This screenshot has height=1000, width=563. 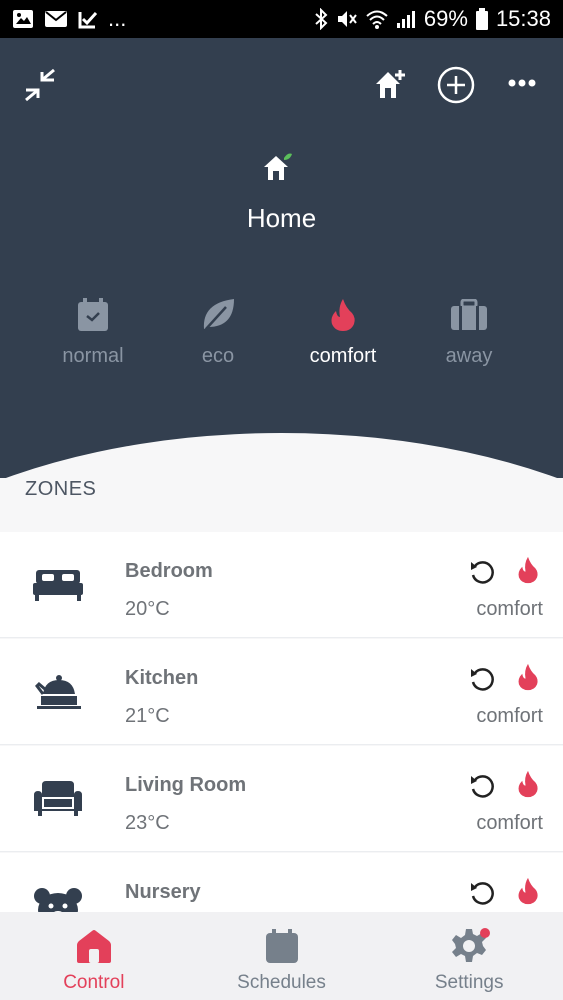 What do you see at coordinates (169, 571) in the screenshot?
I see `zone-name: Bedroom` at bounding box center [169, 571].